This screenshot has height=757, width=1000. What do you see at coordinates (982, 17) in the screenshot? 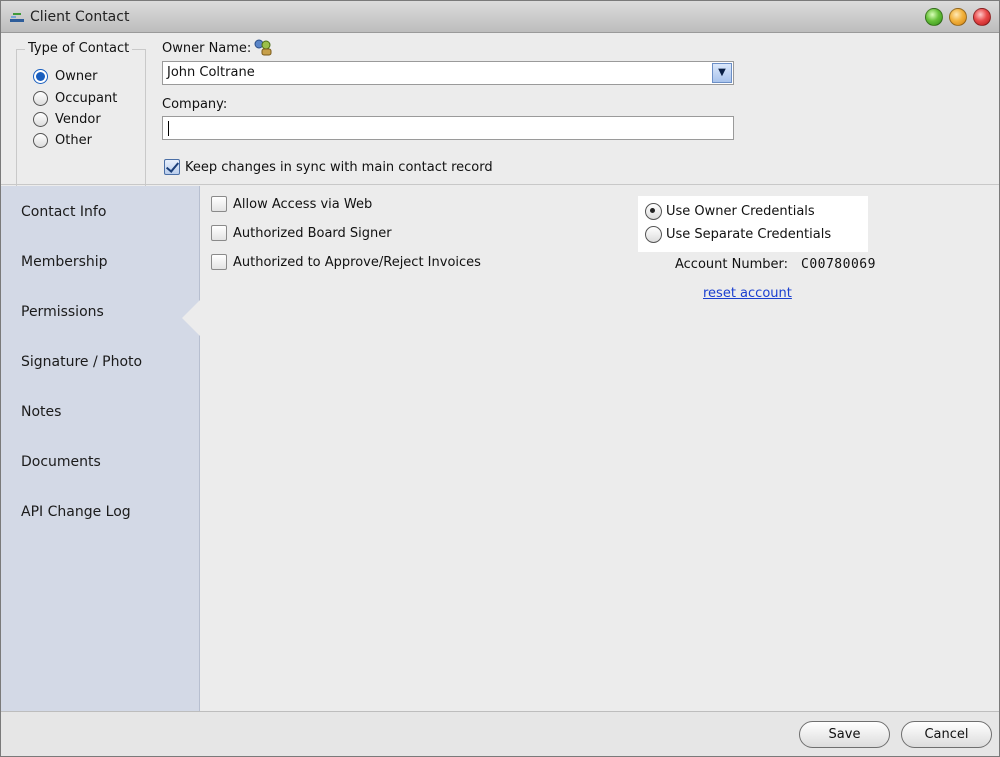
I see `close-button` at bounding box center [982, 17].